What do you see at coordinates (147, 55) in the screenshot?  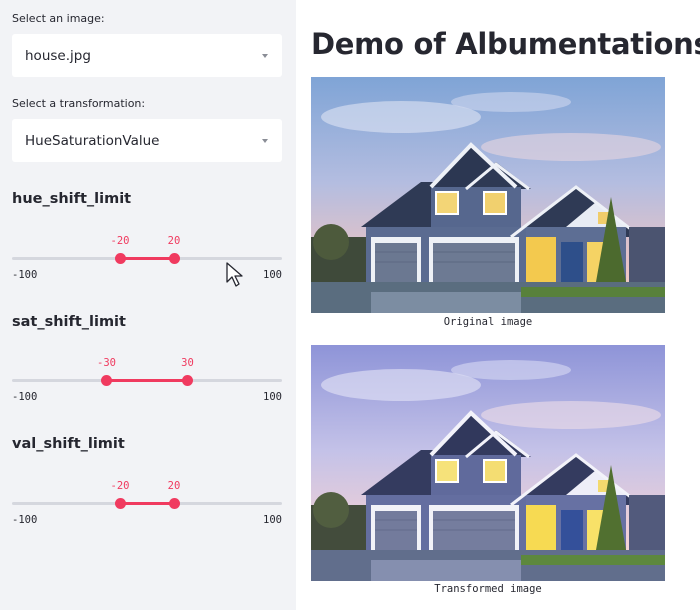 I see `image-select: house.jpg` at bounding box center [147, 55].